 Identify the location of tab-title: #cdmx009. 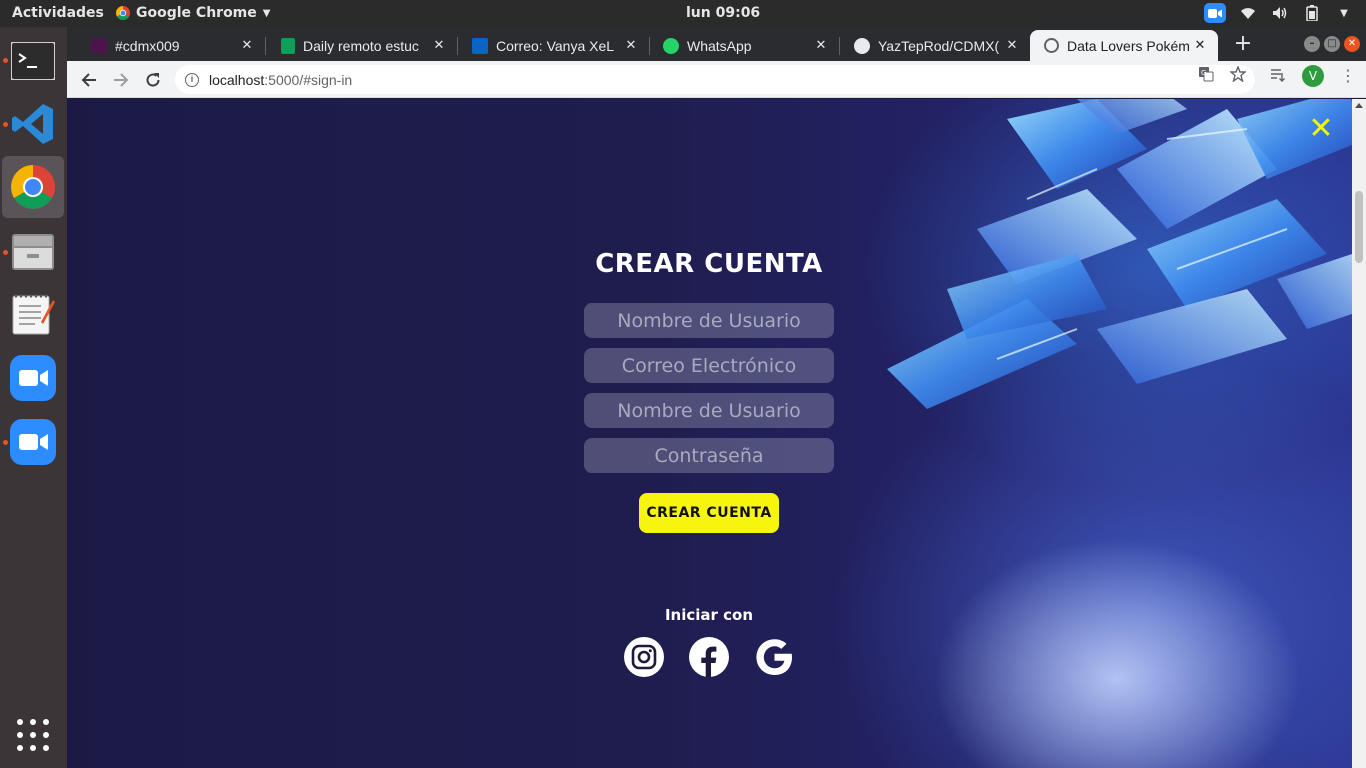
(147, 45).